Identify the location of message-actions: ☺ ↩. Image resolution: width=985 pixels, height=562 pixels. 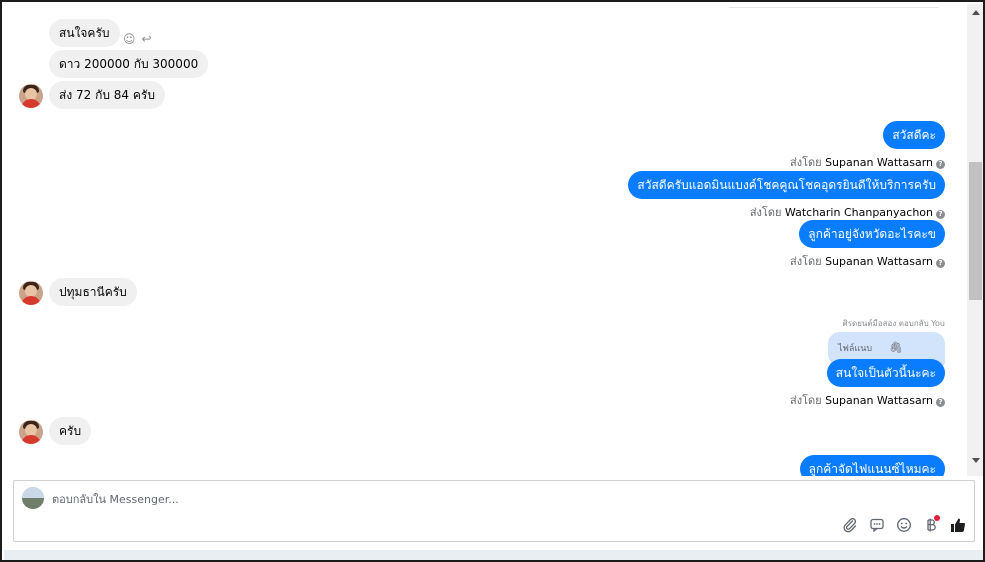
(137, 39).